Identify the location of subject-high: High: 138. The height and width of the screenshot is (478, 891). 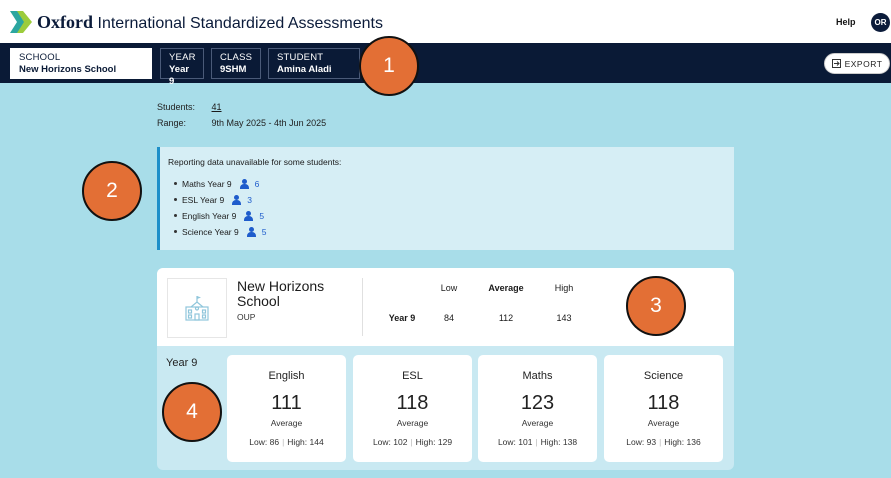
(559, 442).